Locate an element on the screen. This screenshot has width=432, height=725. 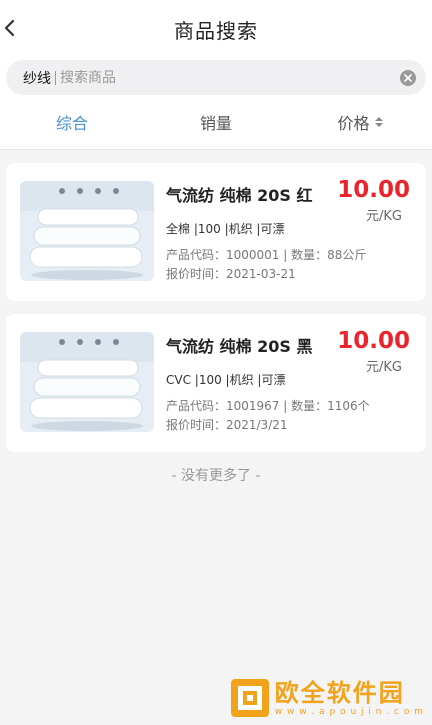
tab-label: 综合 is located at coordinates (71, 123).